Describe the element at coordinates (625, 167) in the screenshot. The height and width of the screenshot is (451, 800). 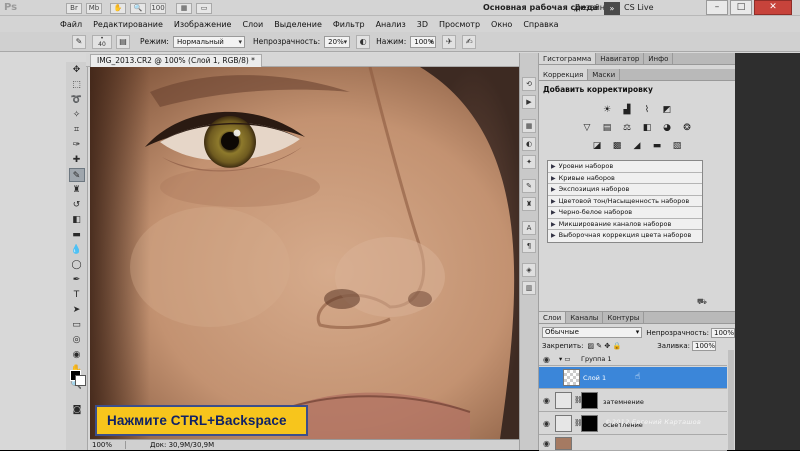
I see `preset-item: ▶ Уровни наборов` at that location.